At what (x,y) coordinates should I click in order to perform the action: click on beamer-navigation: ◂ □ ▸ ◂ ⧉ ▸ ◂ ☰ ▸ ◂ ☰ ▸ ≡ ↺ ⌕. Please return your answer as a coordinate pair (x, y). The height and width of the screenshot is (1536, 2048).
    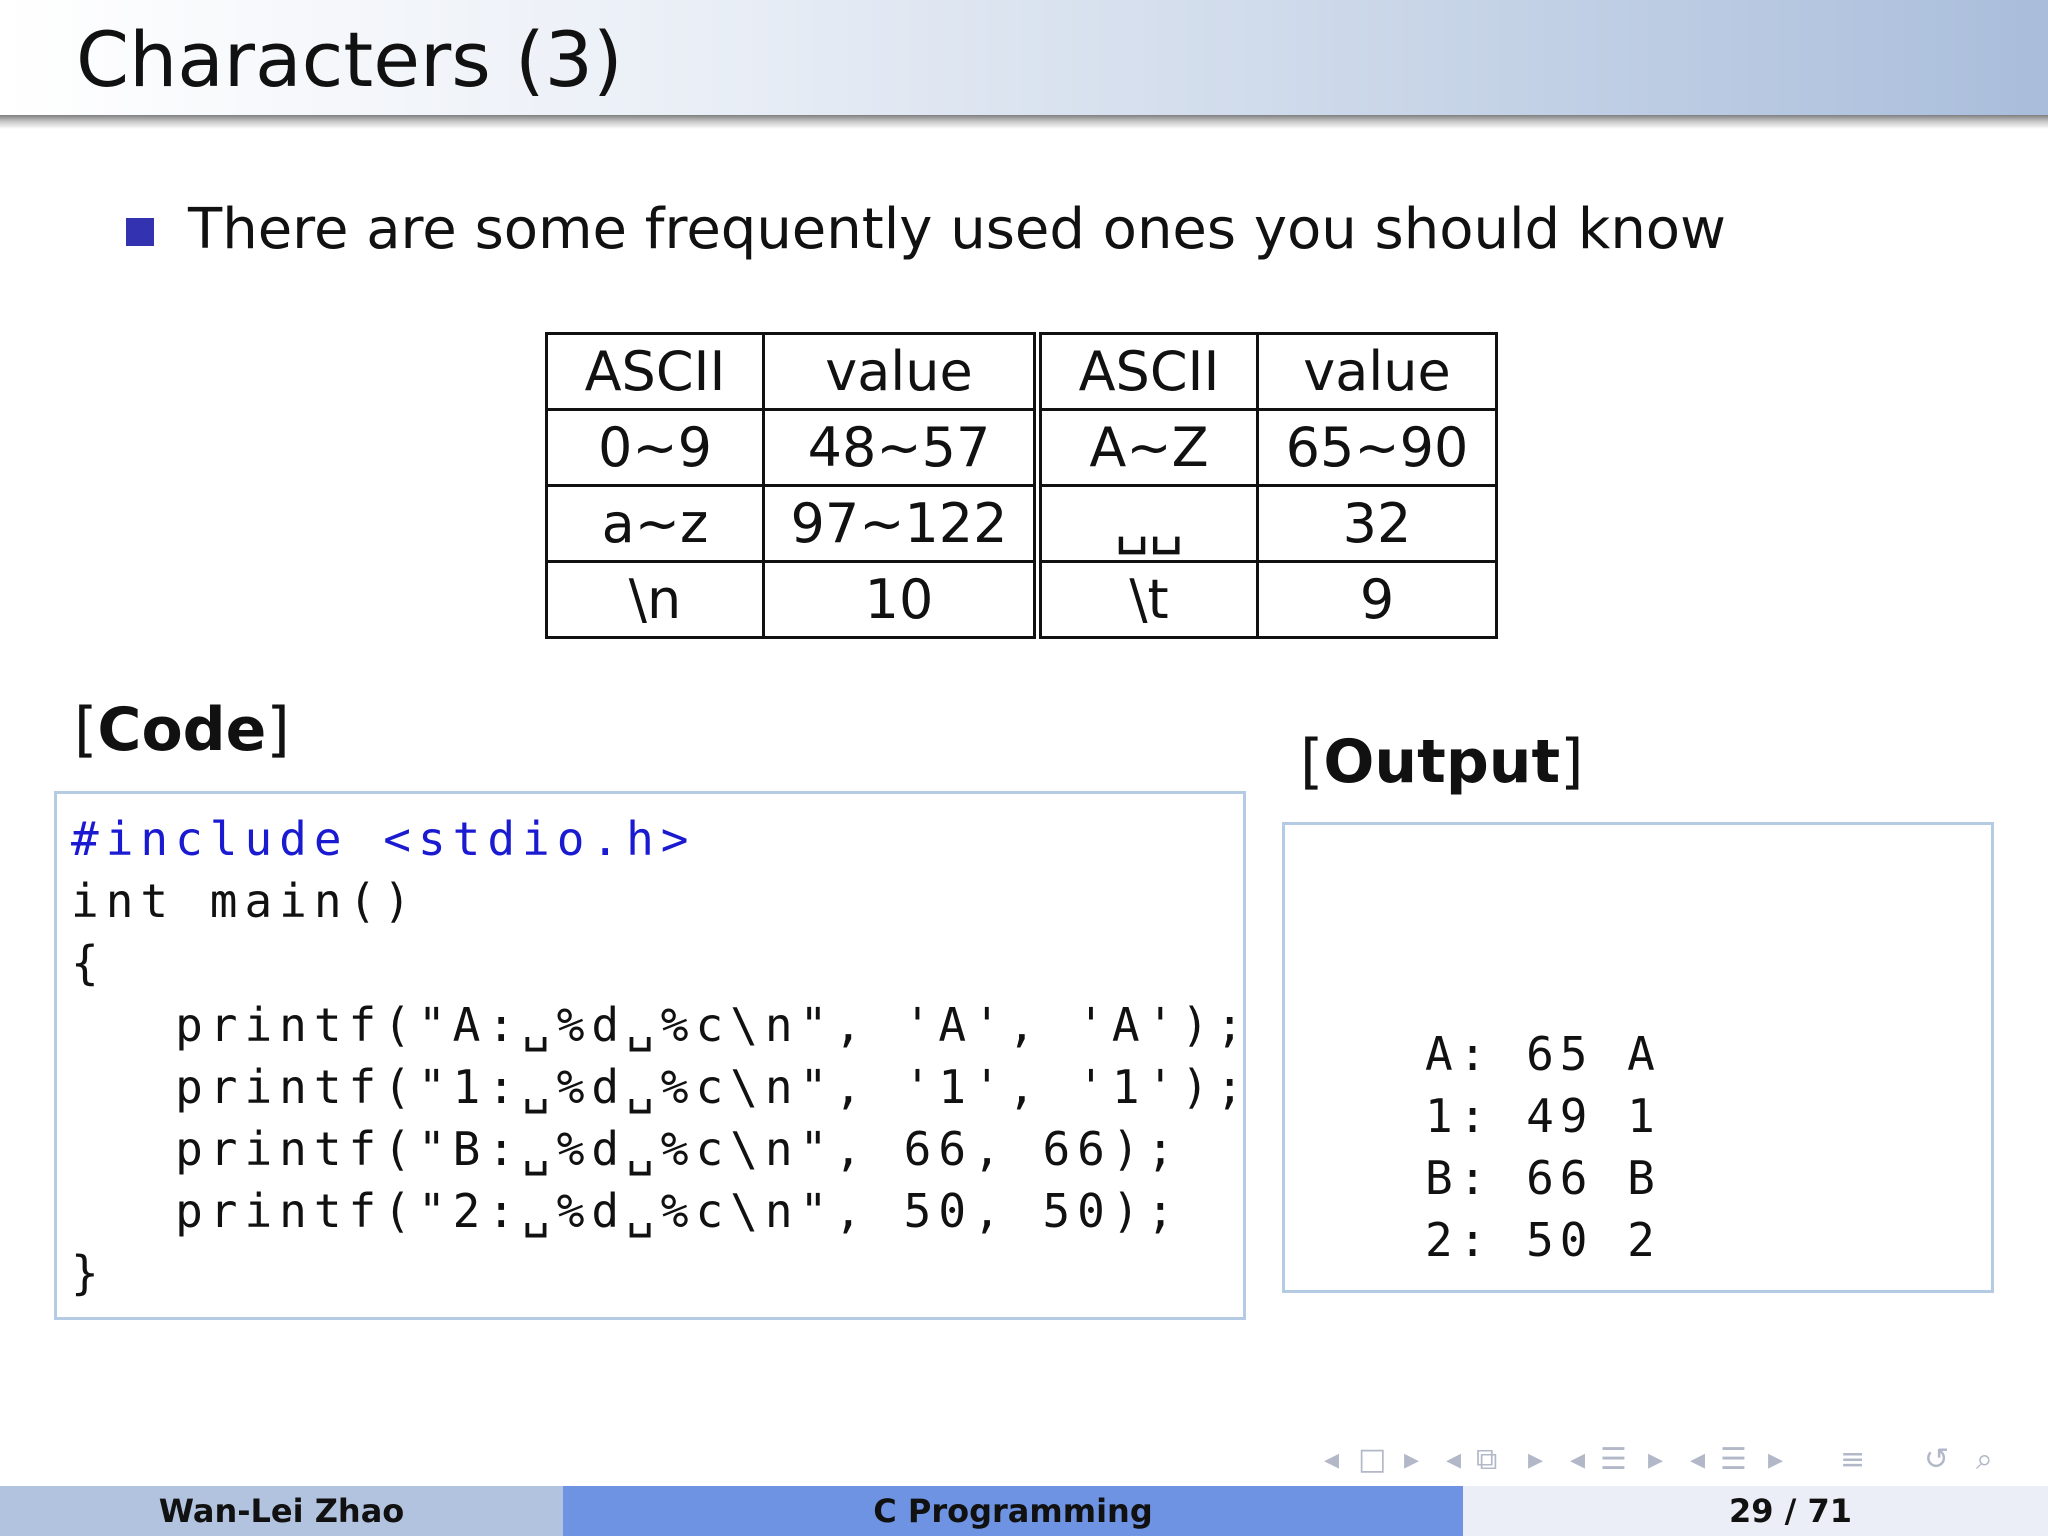
    Looking at the image, I should click on (1675, 1460).